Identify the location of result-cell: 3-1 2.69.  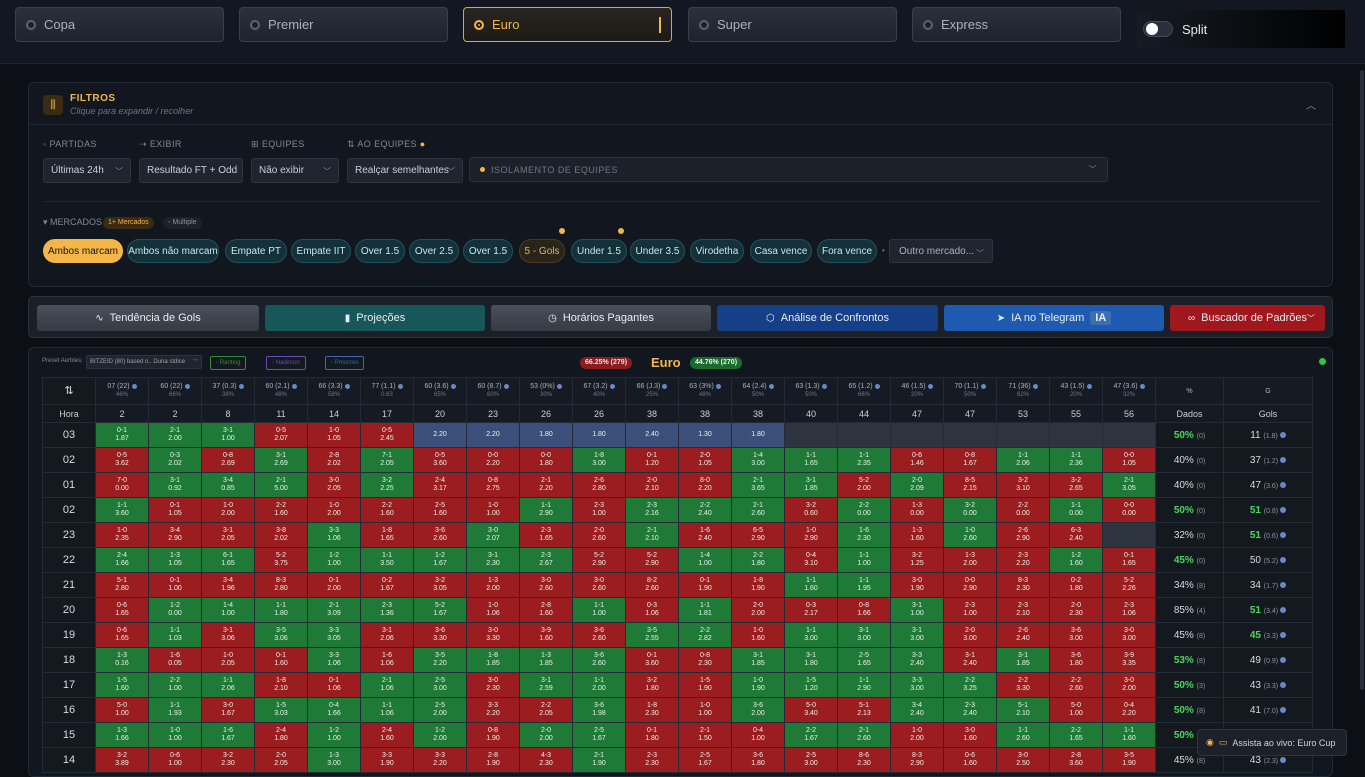
(281, 460).